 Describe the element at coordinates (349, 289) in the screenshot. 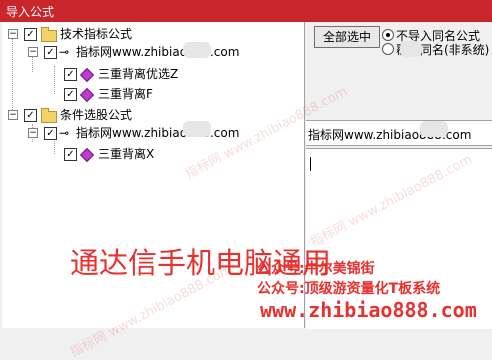

I see `promo-line-2: 公众号:顶级游资量化T板系统` at that location.